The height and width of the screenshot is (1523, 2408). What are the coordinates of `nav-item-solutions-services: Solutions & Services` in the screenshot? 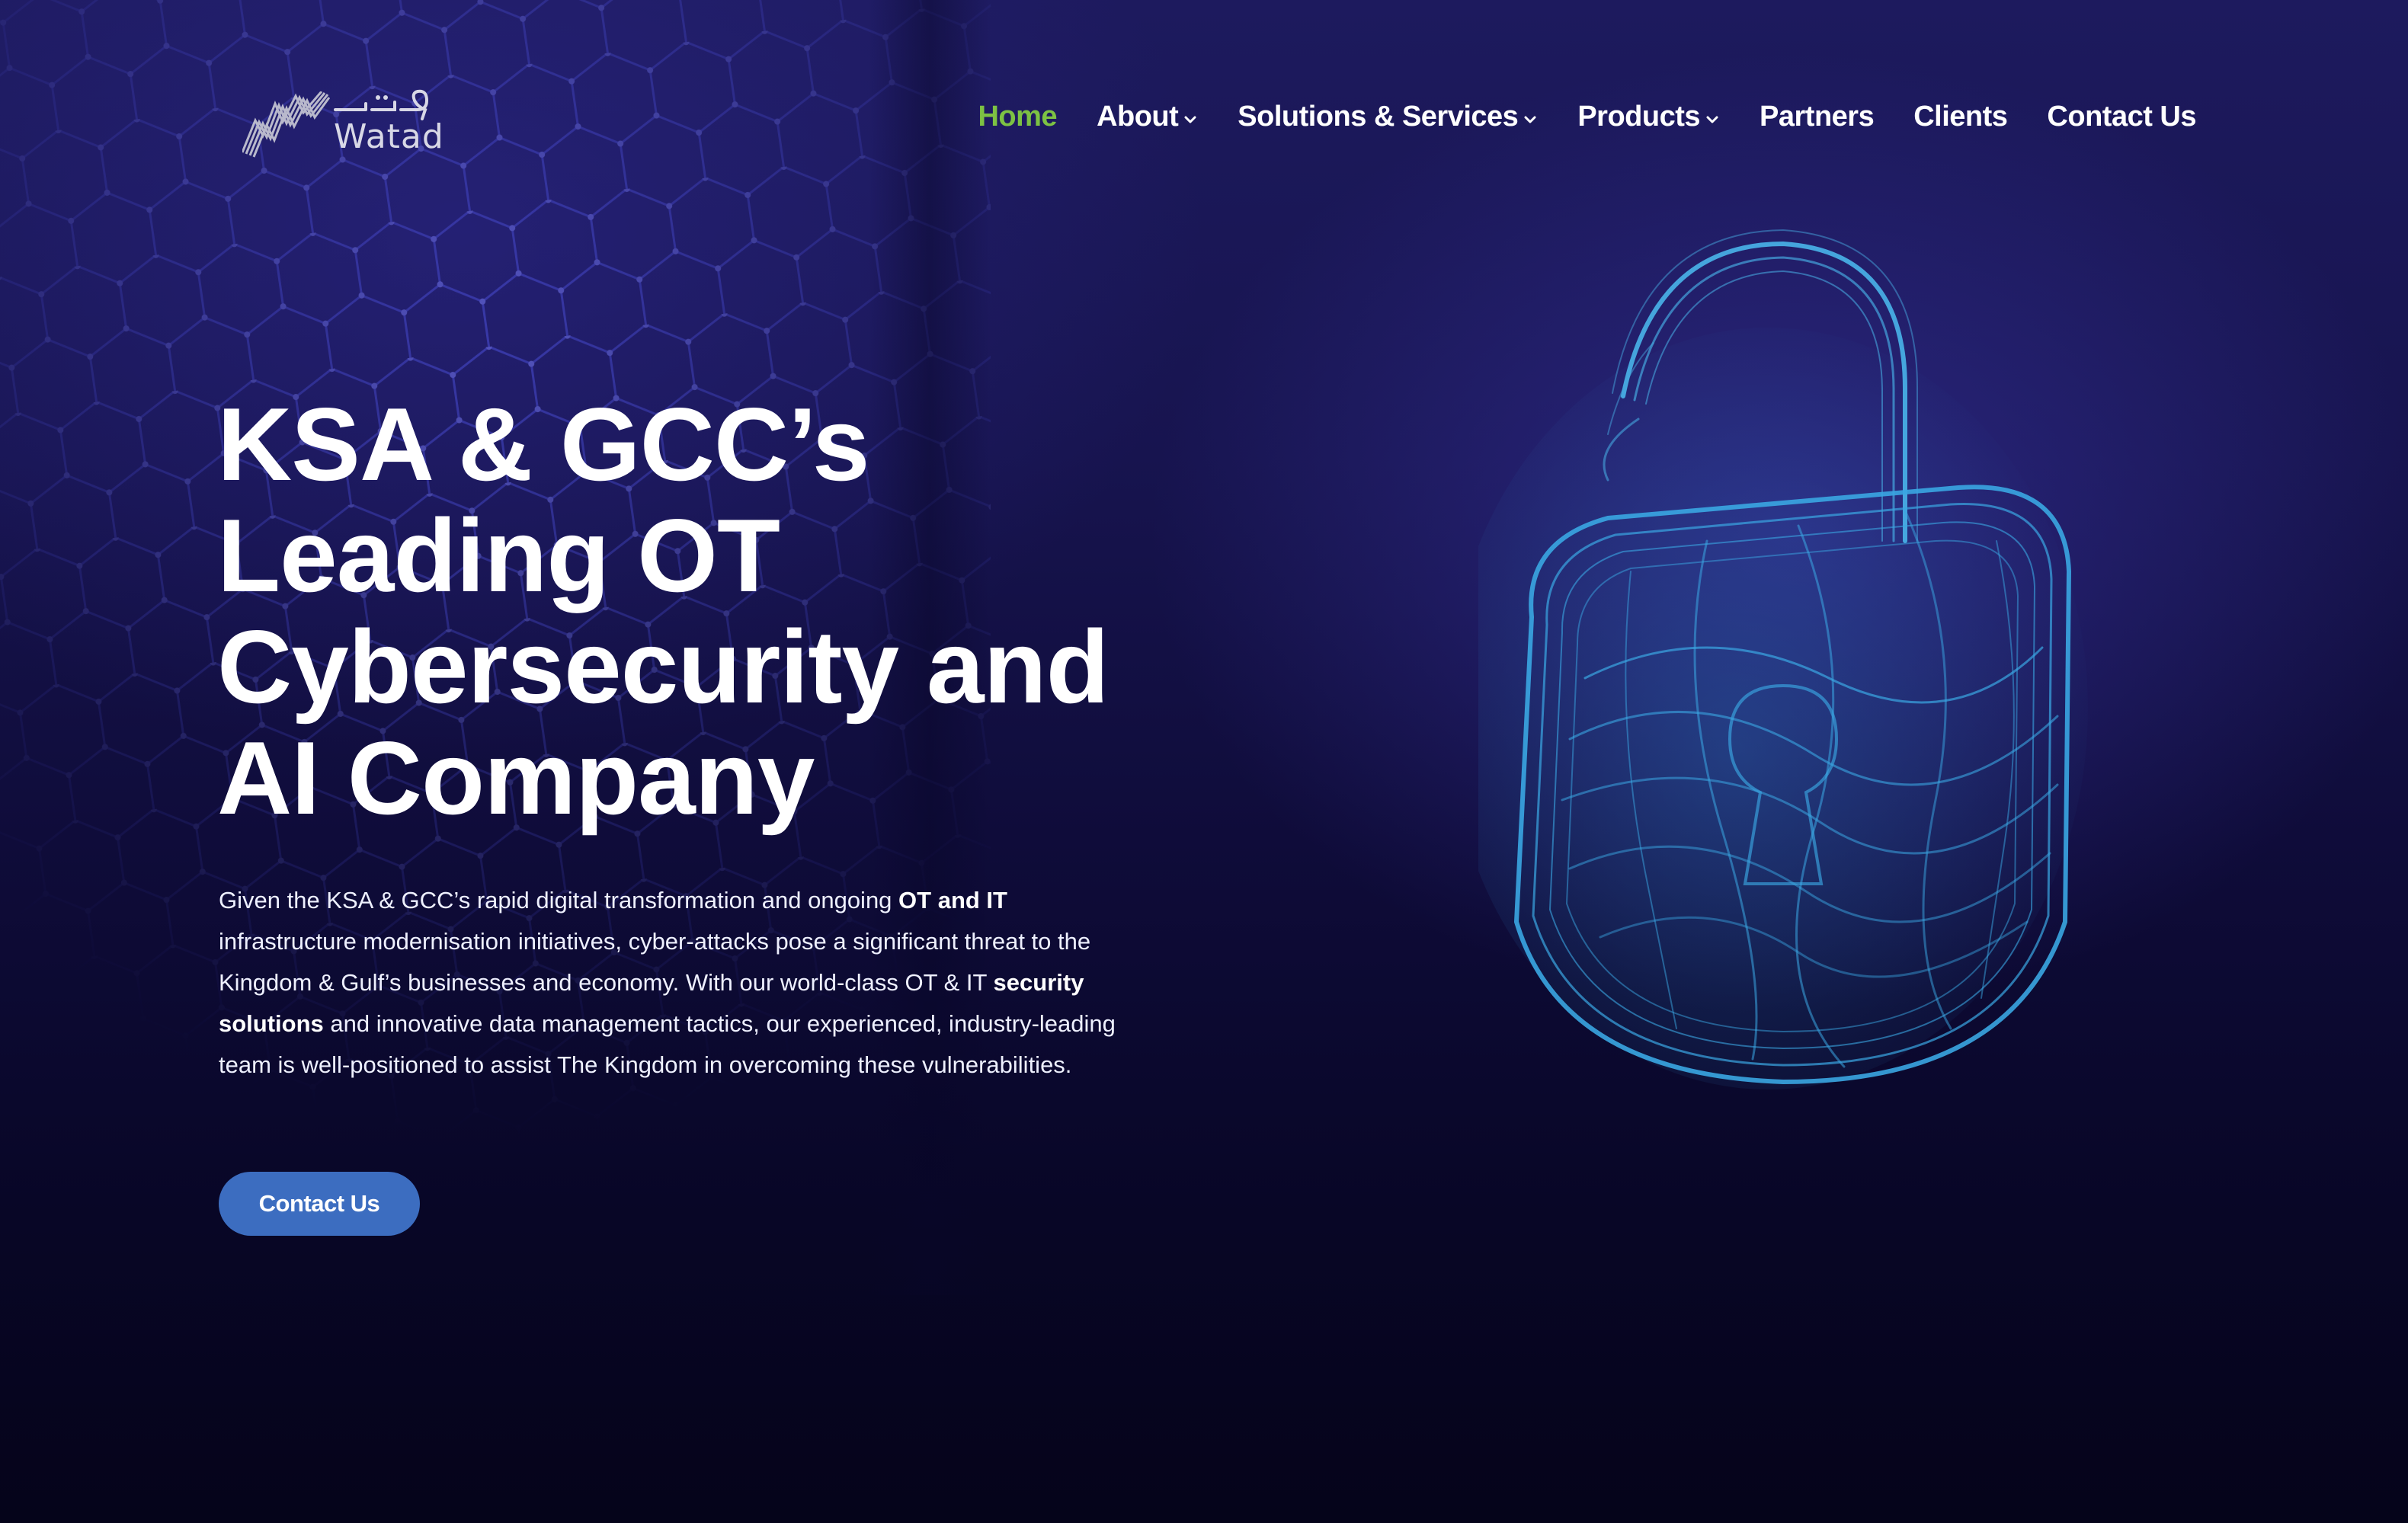 It's located at (1388, 117).